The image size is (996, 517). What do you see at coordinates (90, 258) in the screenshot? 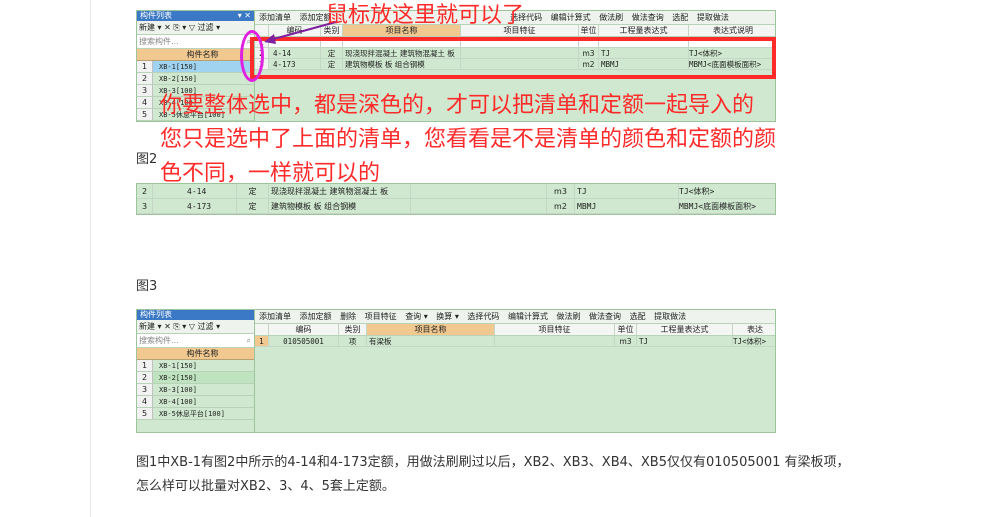
I see `page-divider` at bounding box center [90, 258].